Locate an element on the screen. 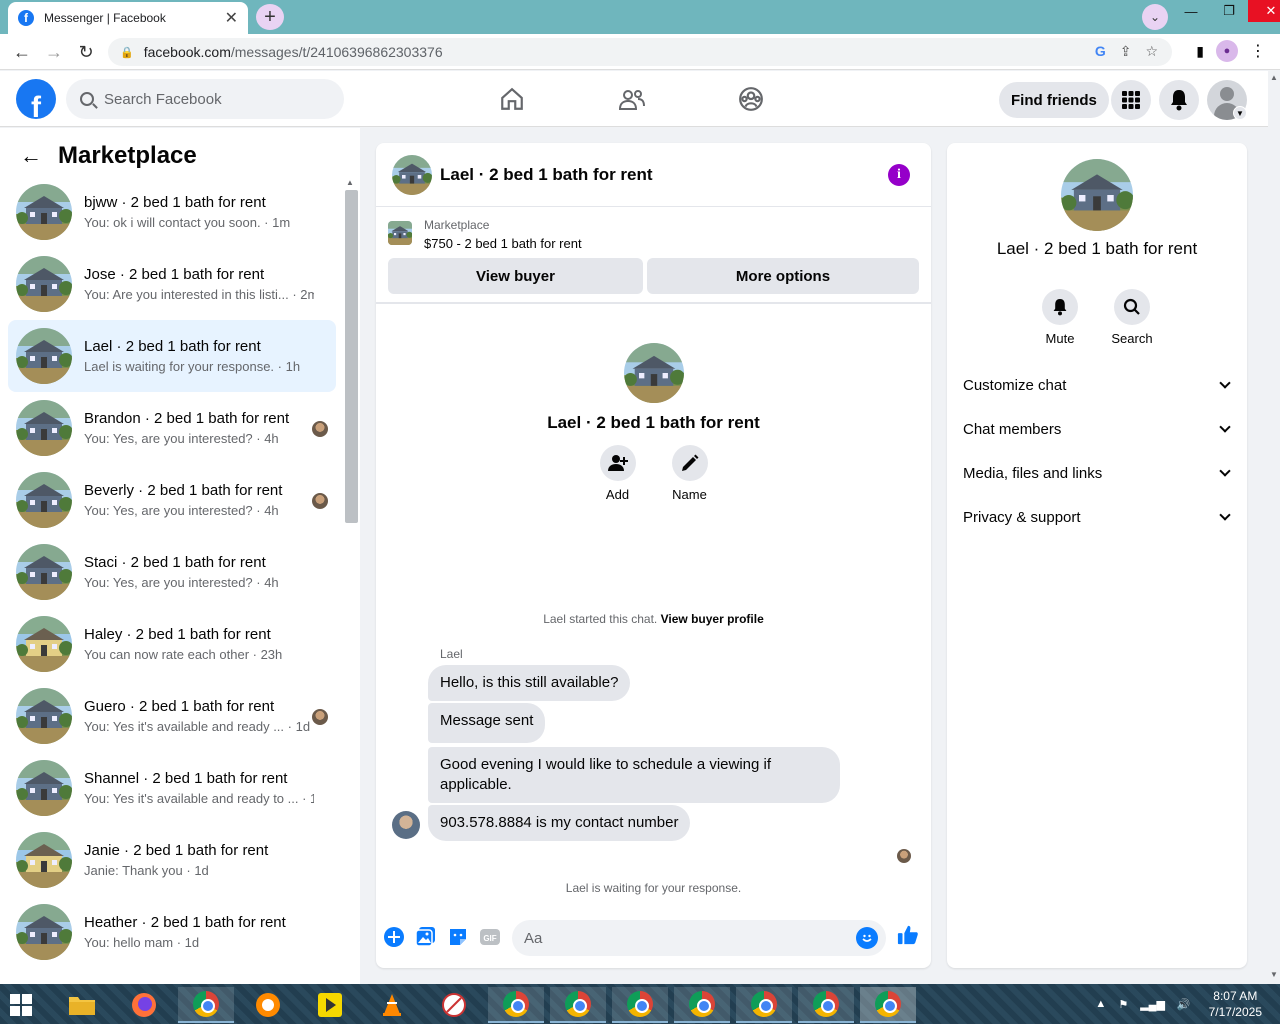  reload-icon: ↻ is located at coordinates (86, 52).